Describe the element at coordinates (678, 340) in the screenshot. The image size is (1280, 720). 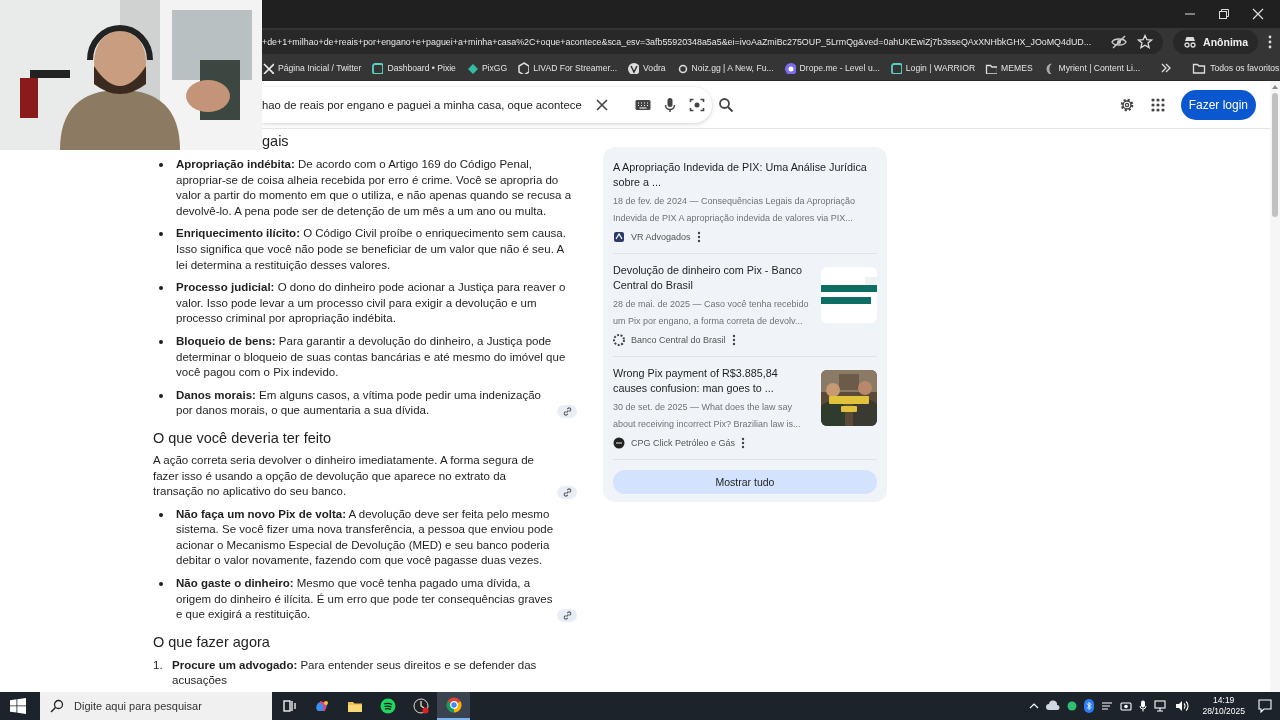
I see `source-name: Banco Central do Brasil` at that location.